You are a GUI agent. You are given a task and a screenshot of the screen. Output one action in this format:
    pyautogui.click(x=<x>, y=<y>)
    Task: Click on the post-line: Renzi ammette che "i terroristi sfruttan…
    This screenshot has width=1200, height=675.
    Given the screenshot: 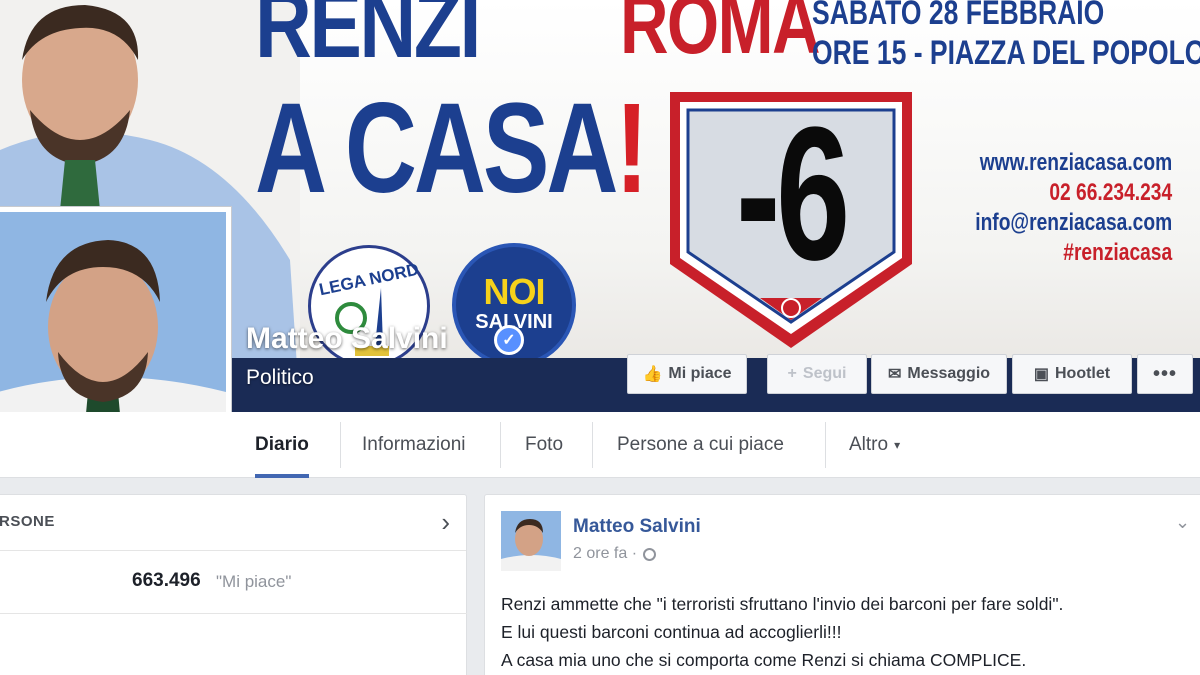 What is the action you would take?
    pyautogui.click(x=782, y=604)
    